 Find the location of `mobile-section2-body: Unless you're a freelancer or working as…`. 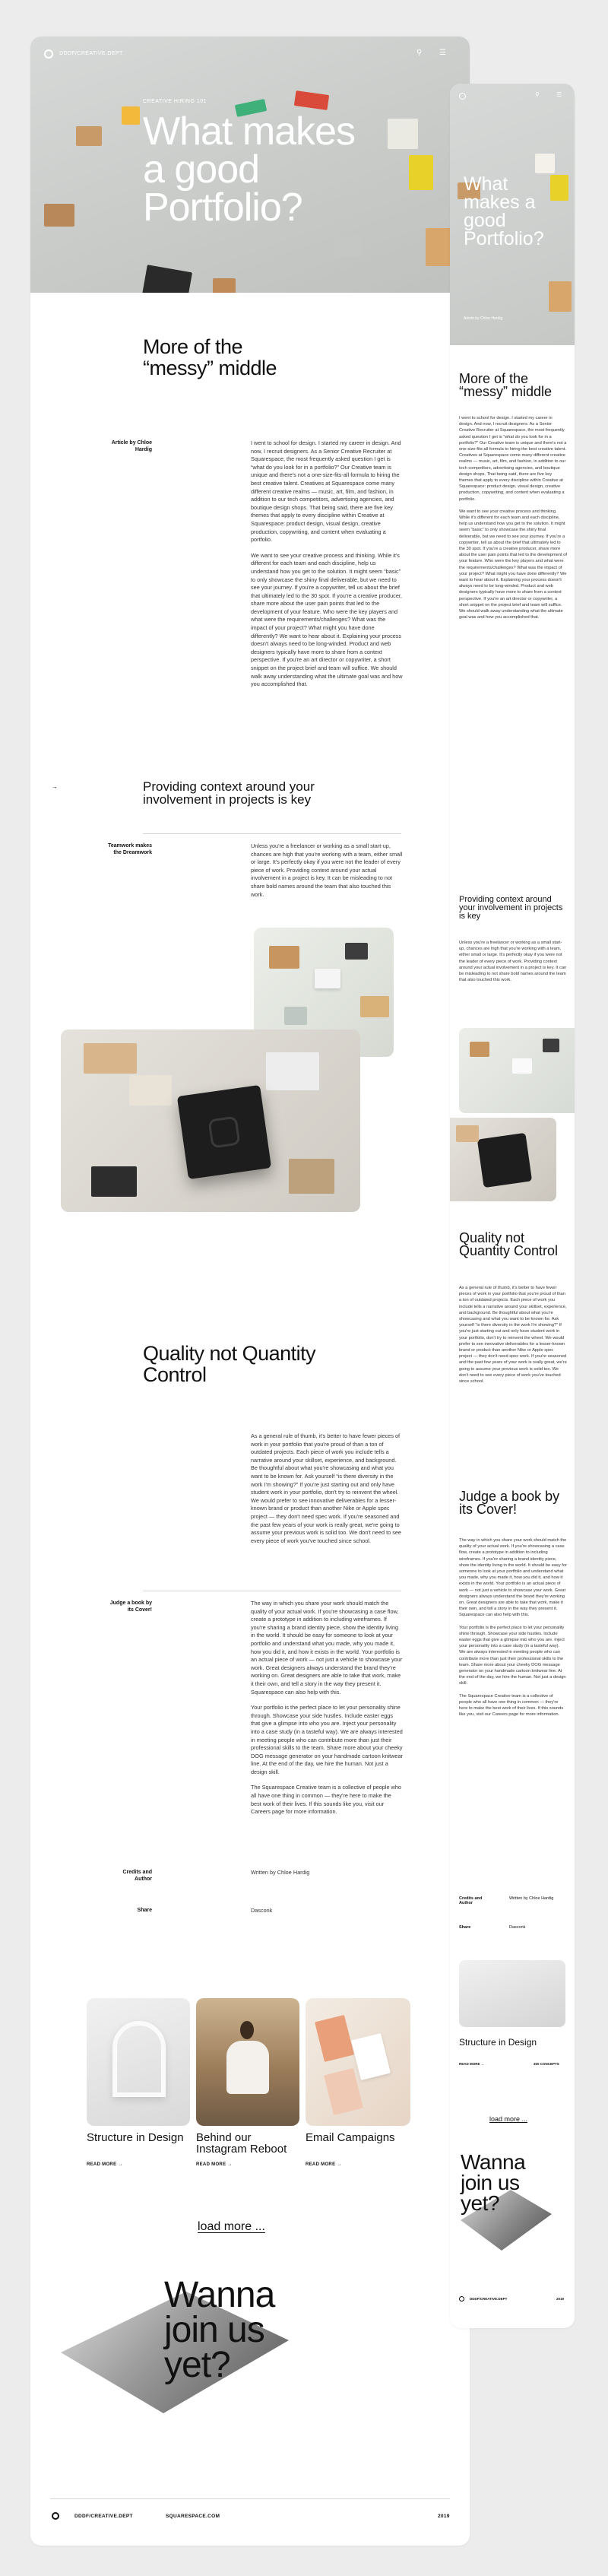

mobile-section2-body: Unless you're a freelancer or working as… is located at coordinates (513, 962).